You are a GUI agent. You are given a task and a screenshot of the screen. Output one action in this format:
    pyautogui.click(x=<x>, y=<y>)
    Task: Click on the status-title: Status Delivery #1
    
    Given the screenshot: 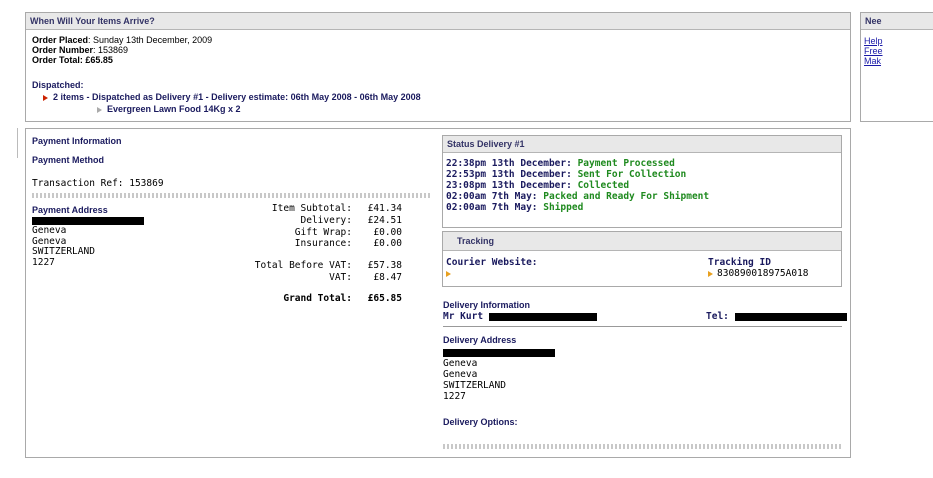 What is the action you would take?
    pyautogui.click(x=642, y=144)
    